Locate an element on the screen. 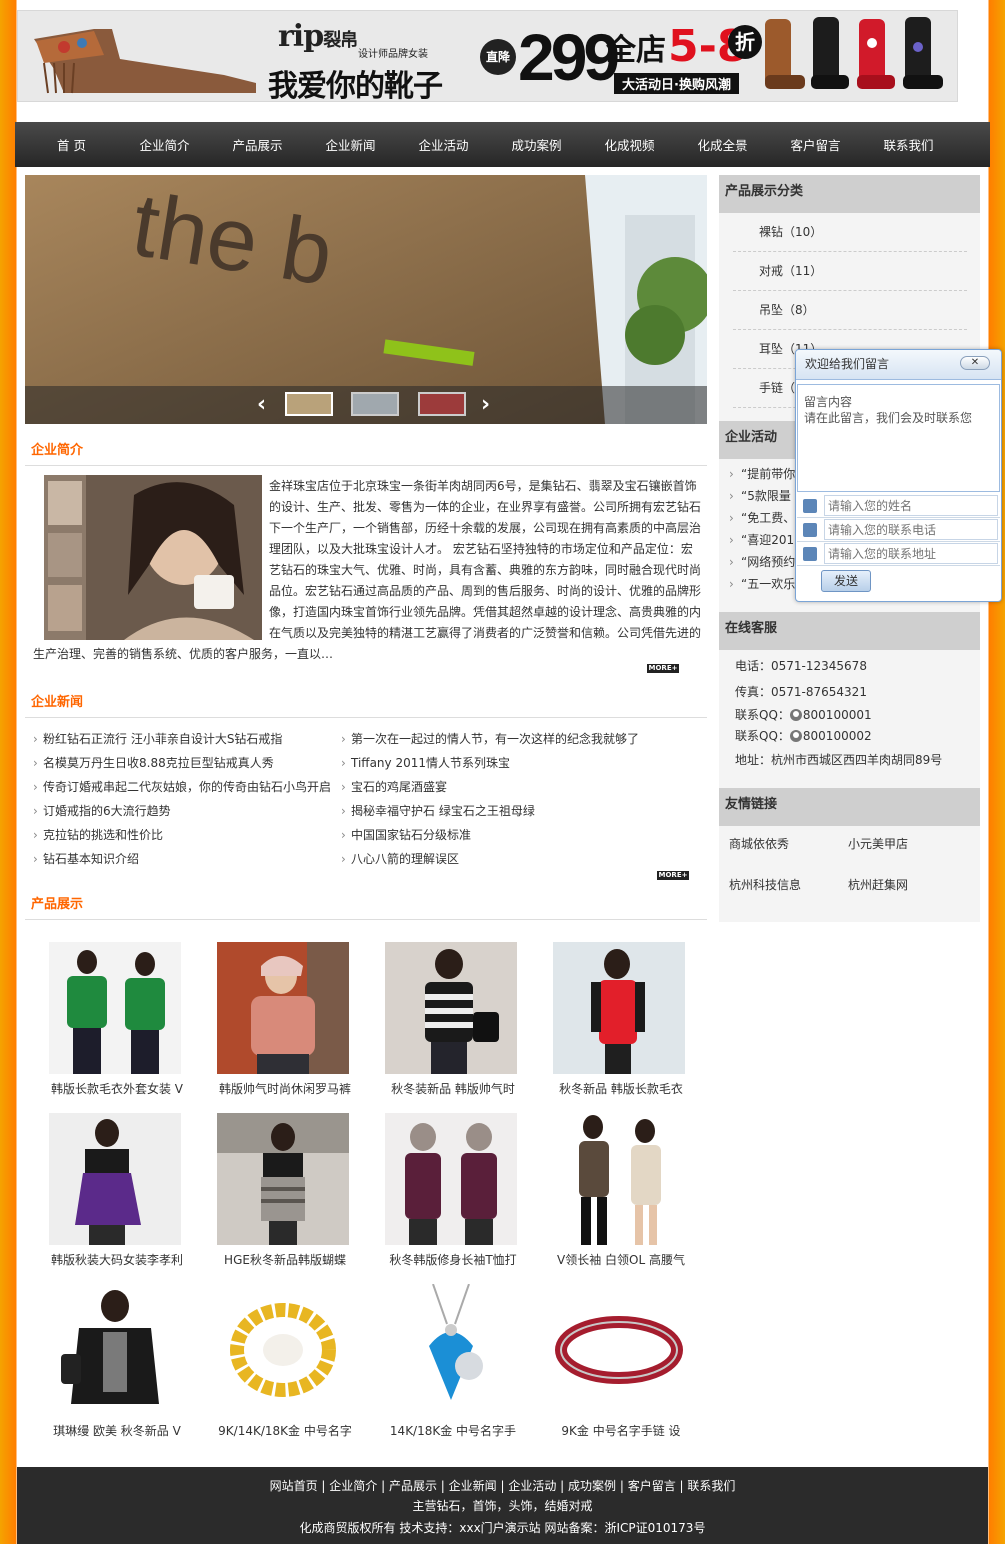 The height and width of the screenshot is (1544, 1005). product-card: V领长袖 白领OL 高腰气 is located at coordinates (621, 1190).